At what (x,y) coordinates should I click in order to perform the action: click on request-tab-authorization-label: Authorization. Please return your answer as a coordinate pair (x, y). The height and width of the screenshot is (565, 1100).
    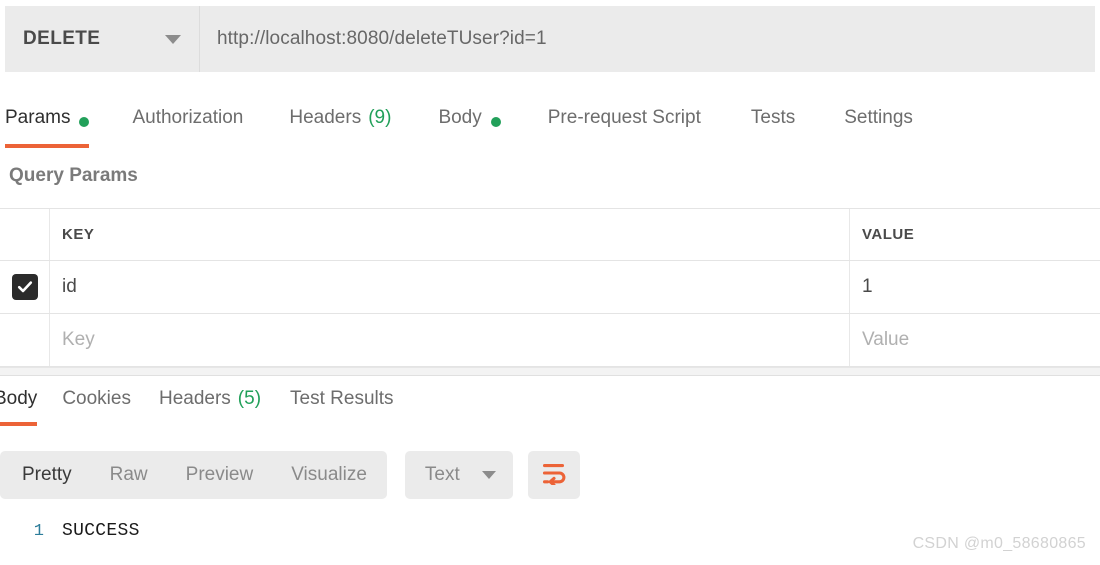
    Looking at the image, I should click on (188, 117).